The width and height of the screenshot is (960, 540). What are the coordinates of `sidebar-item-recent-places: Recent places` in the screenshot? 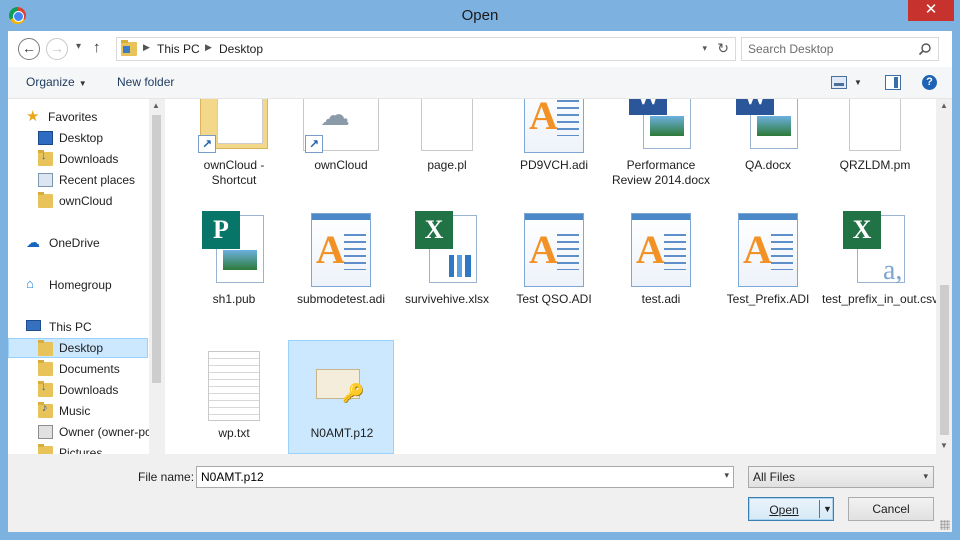 It's located at (78, 180).